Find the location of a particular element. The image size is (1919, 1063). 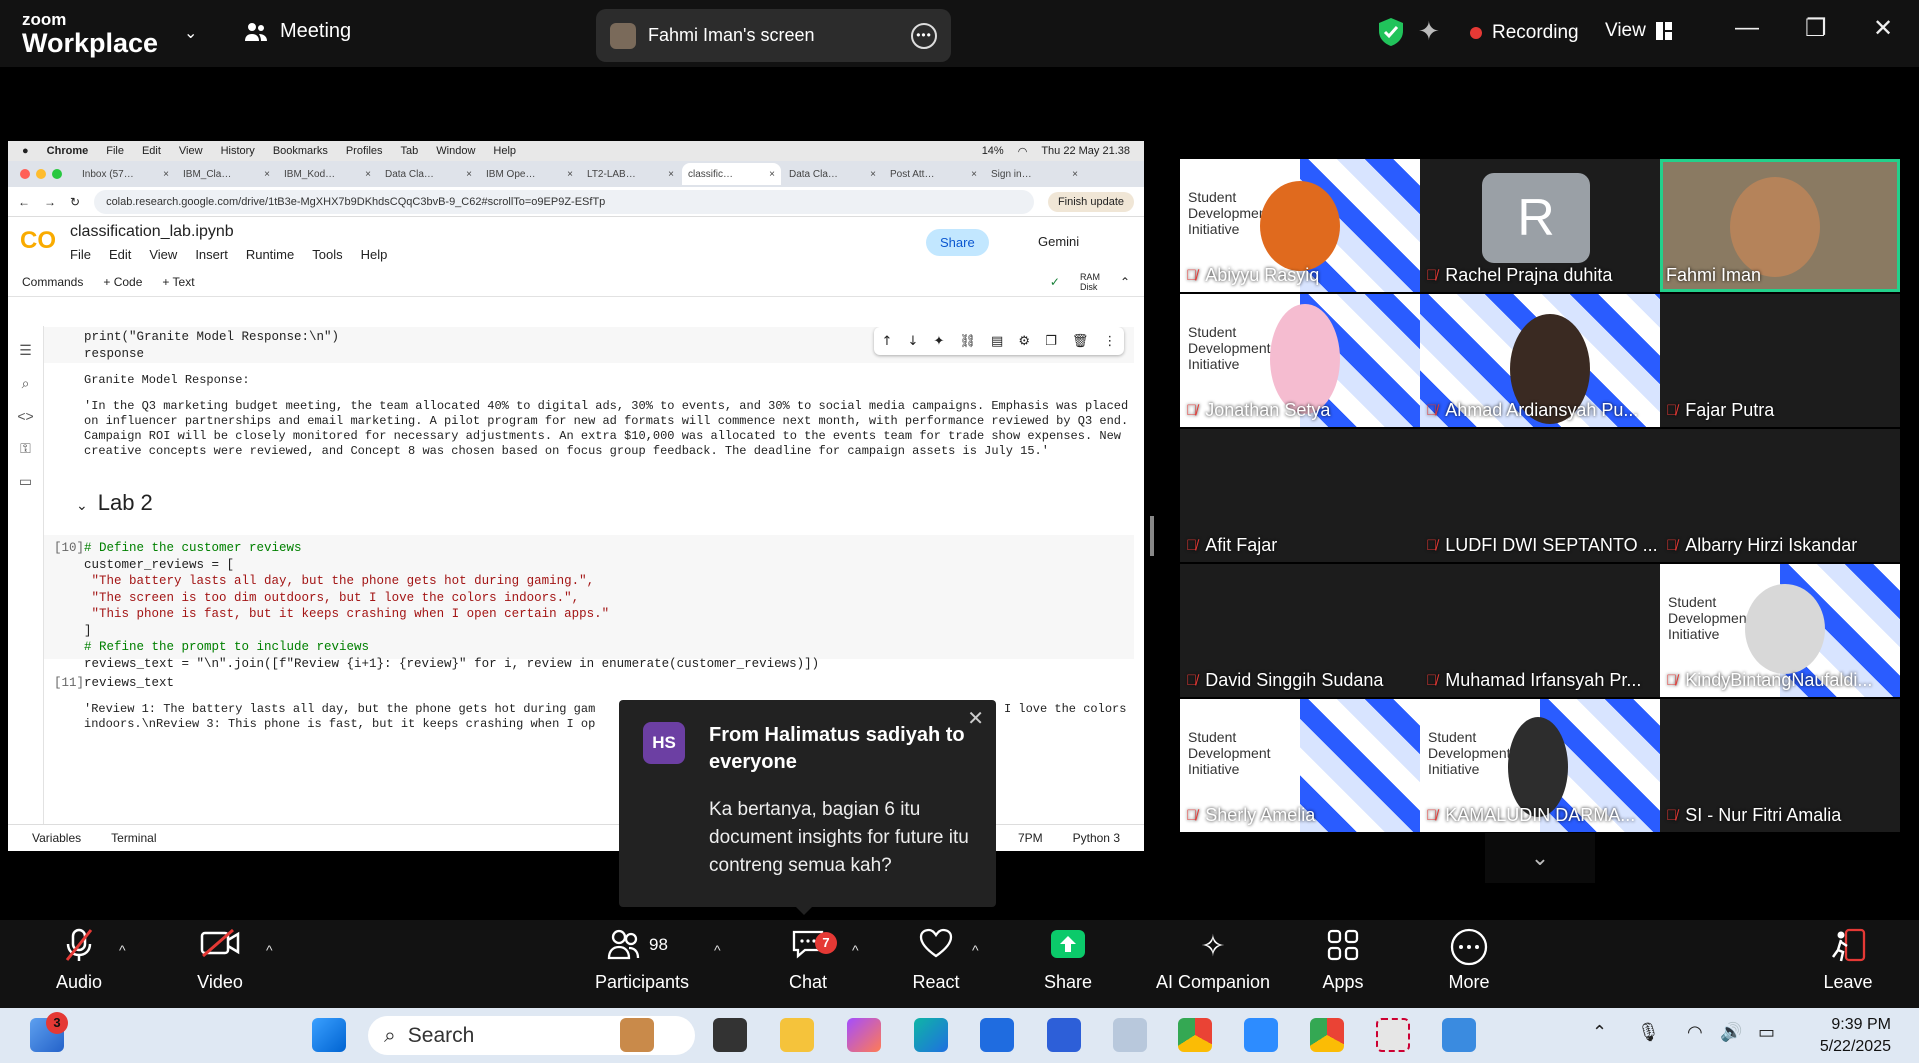

chevron-down-icon: ⌄ is located at coordinates (190, 33).